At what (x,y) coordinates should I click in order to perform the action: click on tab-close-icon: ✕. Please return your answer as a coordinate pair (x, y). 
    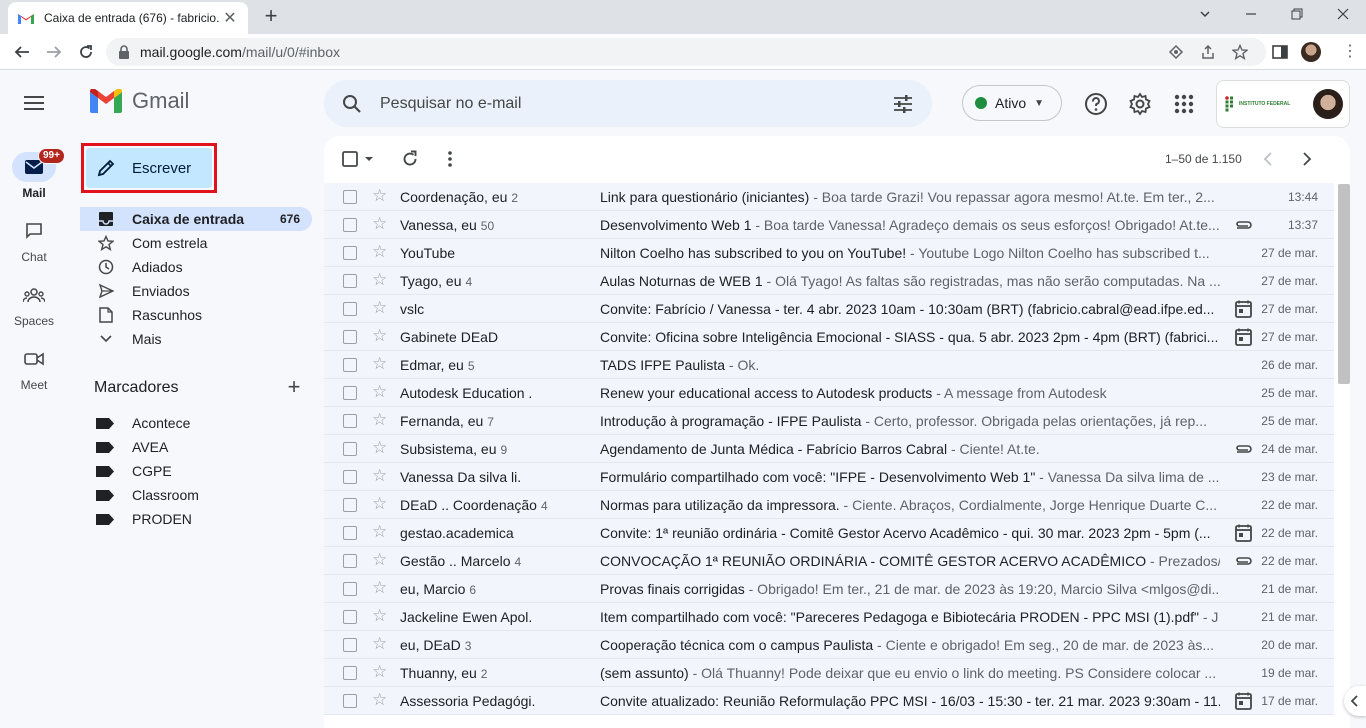
    Looking at the image, I should click on (230, 18).